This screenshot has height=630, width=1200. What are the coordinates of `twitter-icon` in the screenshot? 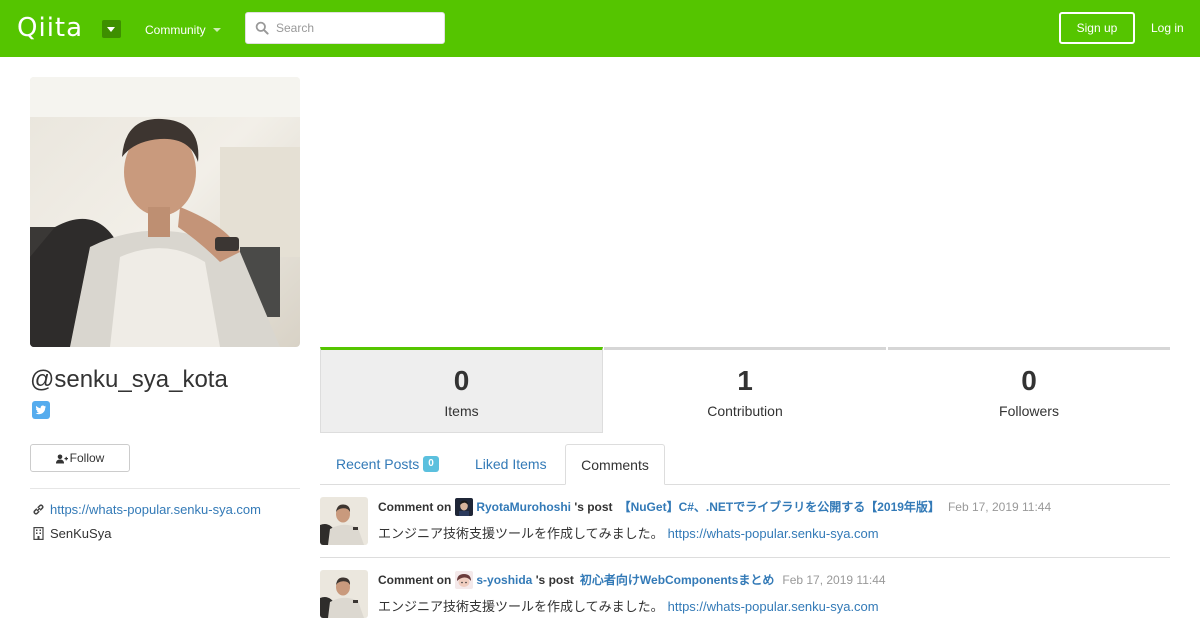 It's located at (41, 410).